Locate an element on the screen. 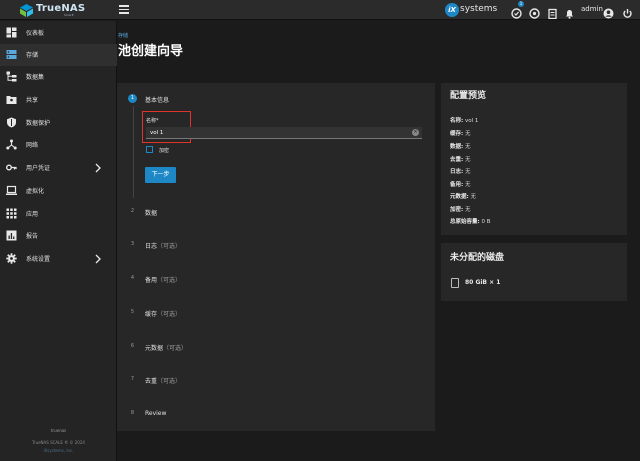  power-icon-svg is located at coordinates (627, 13).